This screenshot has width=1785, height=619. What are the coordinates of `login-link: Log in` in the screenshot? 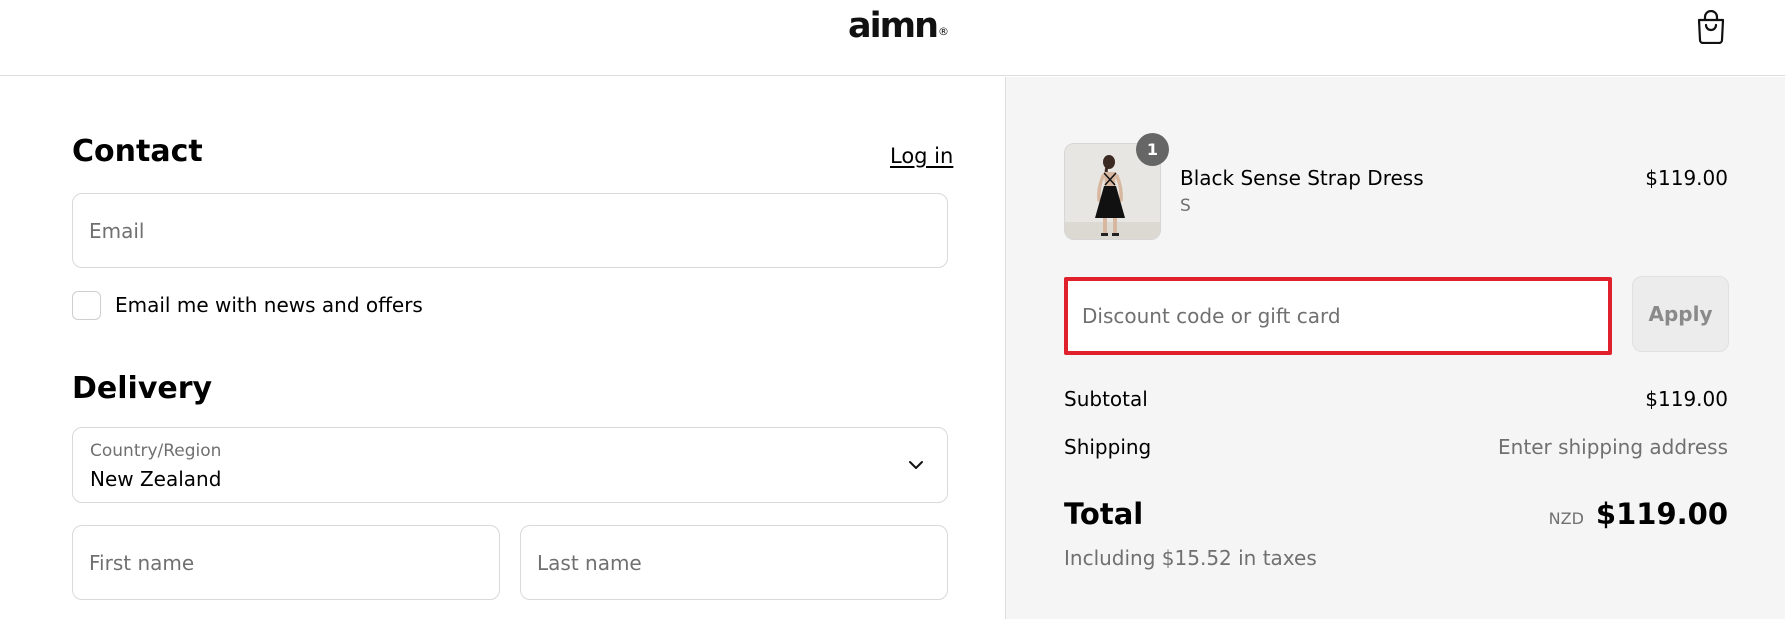 It's located at (921, 156).